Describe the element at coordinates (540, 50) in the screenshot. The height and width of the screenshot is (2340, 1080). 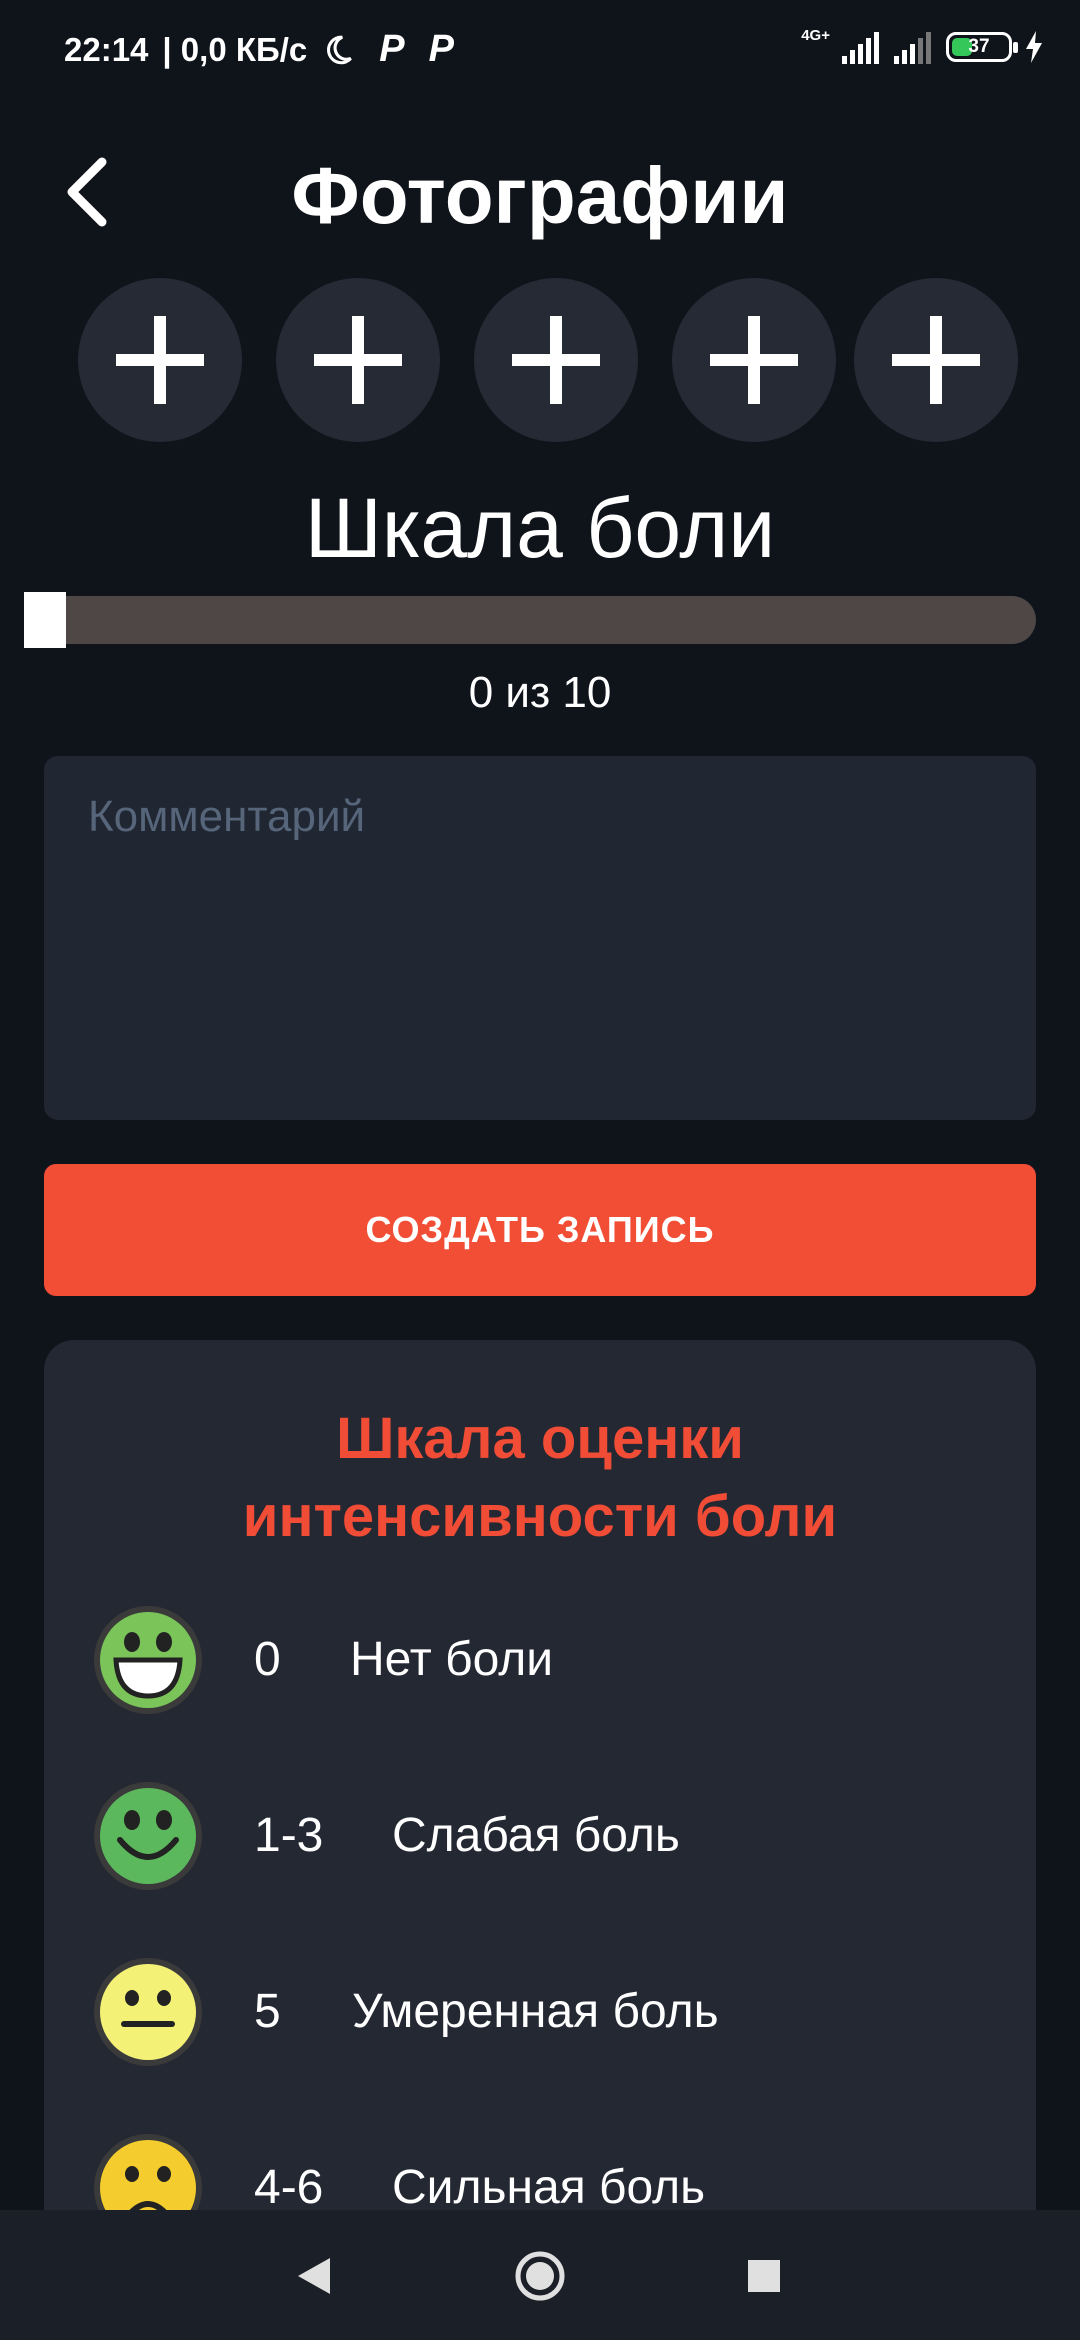
I see `status-bar: 22:14 | 0,0 КБ/с P P 4G+ 37` at that location.